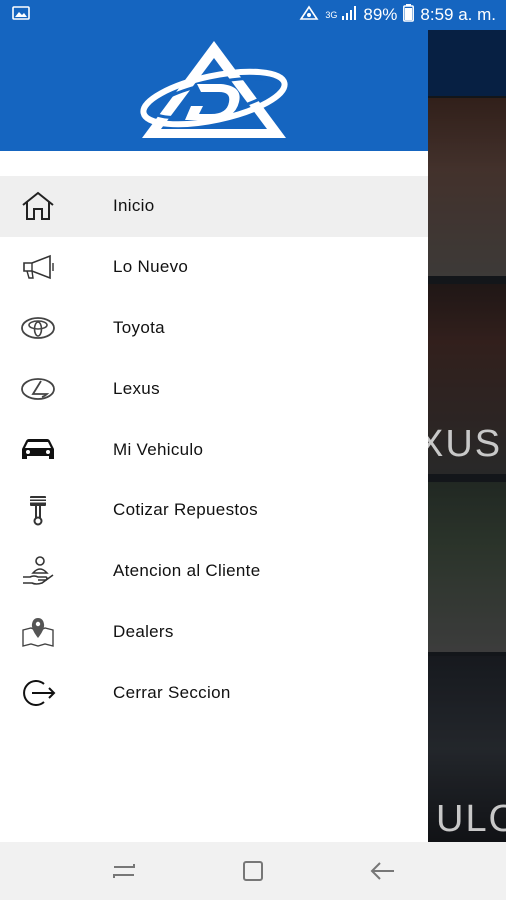  What do you see at coordinates (172, 692) in the screenshot?
I see `menu-item-label: Cerrar Seccion` at bounding box center [172, 692].